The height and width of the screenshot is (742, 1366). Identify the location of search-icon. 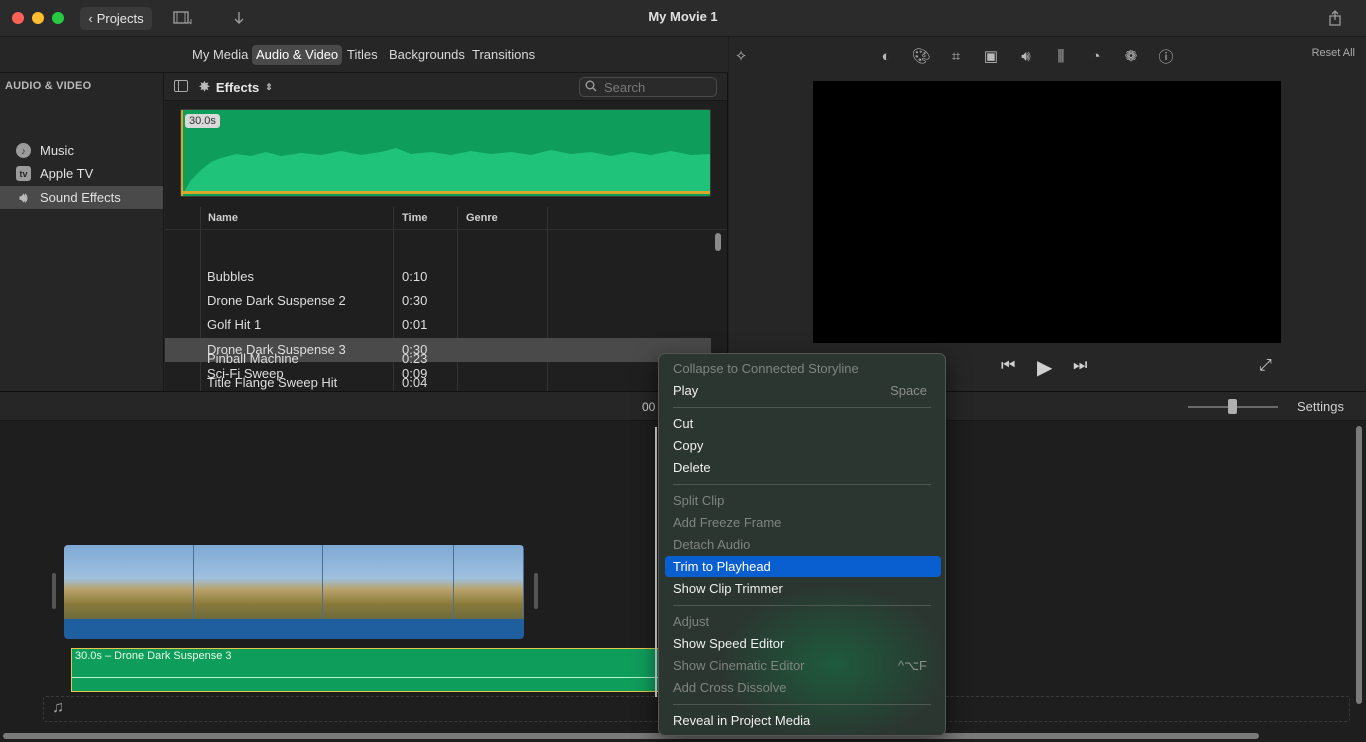
(592, 87).